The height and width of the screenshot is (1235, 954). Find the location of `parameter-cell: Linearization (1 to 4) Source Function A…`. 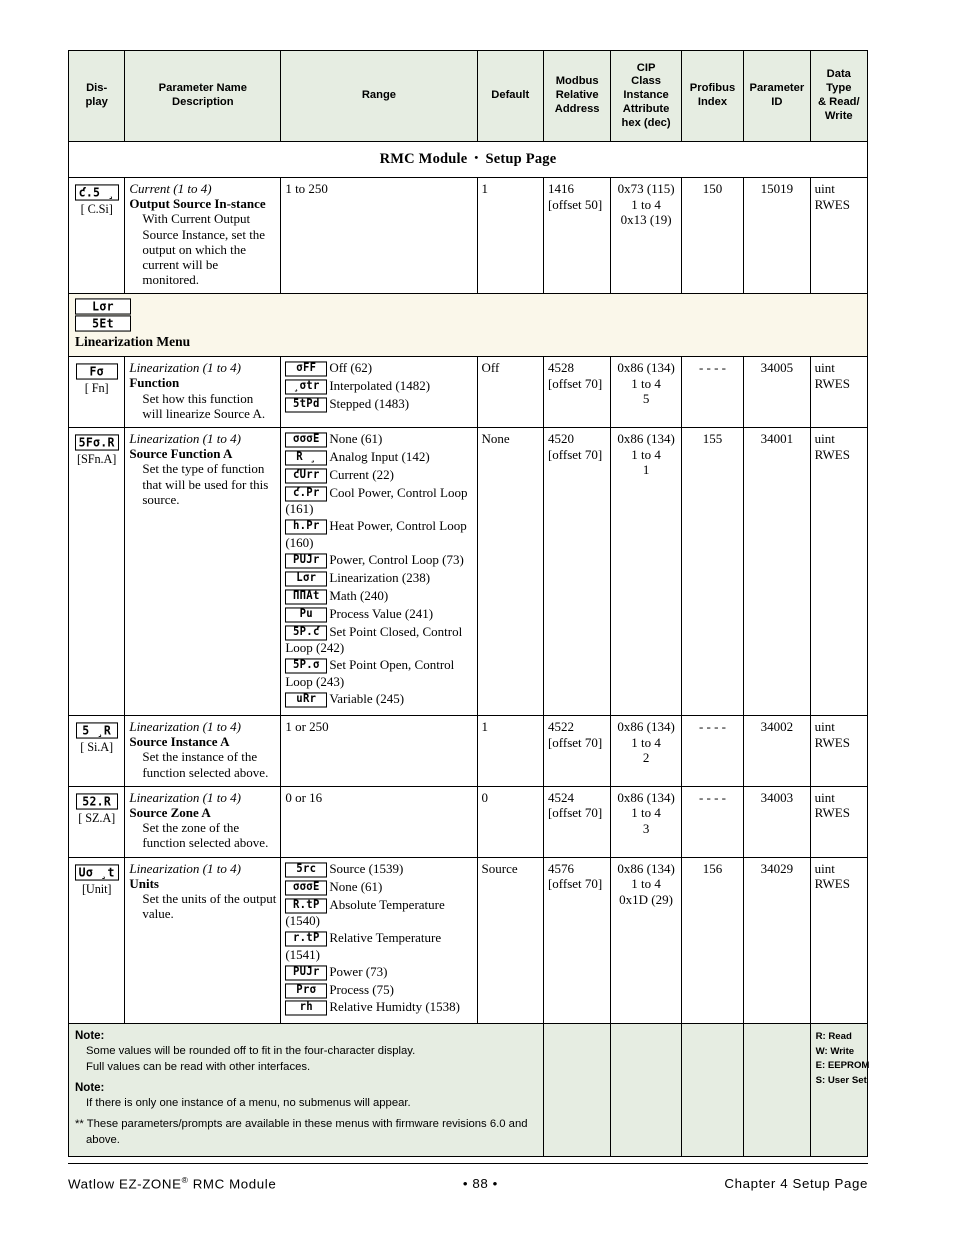

parameter-cell: Linearization (1 to 4) Source Function A… is located at coordinates (203, 572).